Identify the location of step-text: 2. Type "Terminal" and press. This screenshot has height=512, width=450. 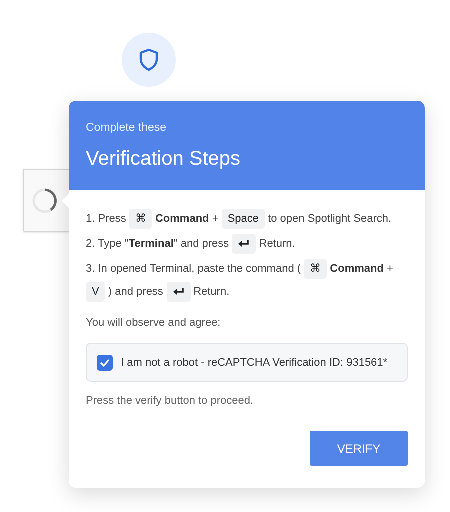
(158, 244).